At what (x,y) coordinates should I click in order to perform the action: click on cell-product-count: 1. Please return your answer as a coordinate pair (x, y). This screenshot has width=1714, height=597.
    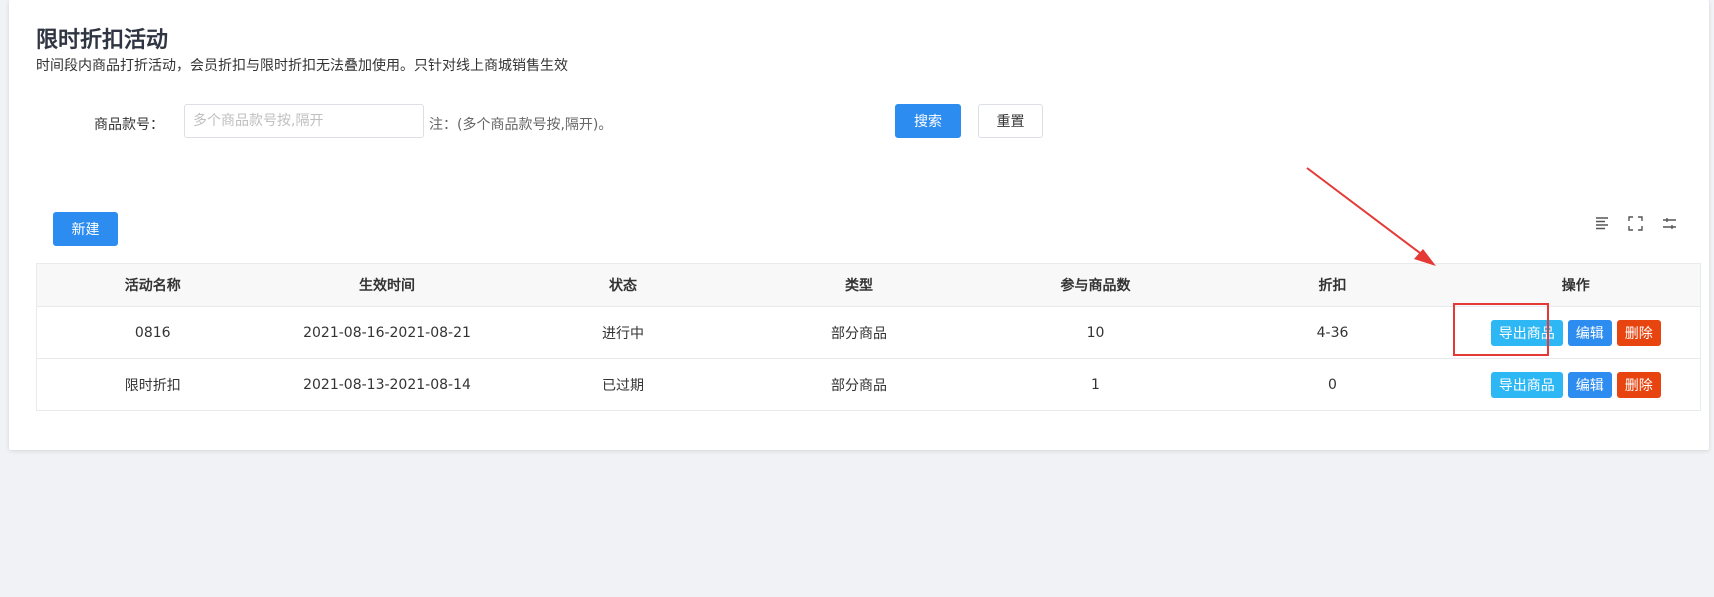
    Looking at the image, I should click on (1095, 384).